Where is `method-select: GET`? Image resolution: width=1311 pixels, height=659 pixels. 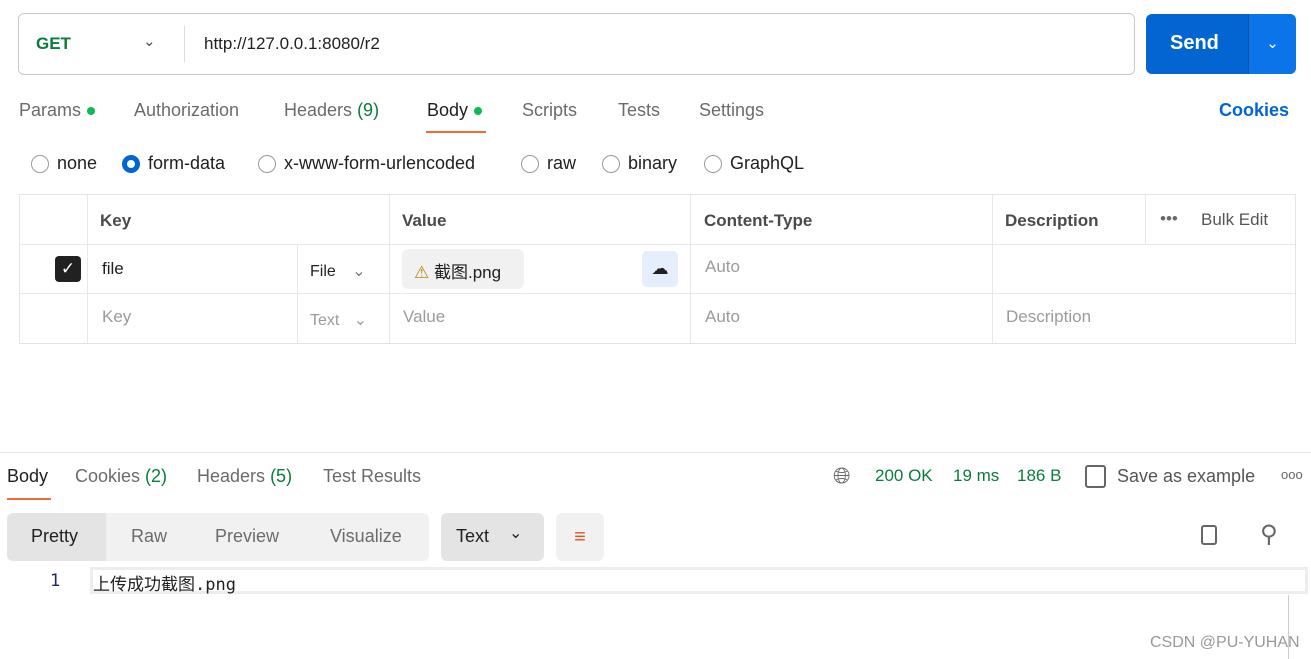 method-select: GET is located at coordinates (53, 44).